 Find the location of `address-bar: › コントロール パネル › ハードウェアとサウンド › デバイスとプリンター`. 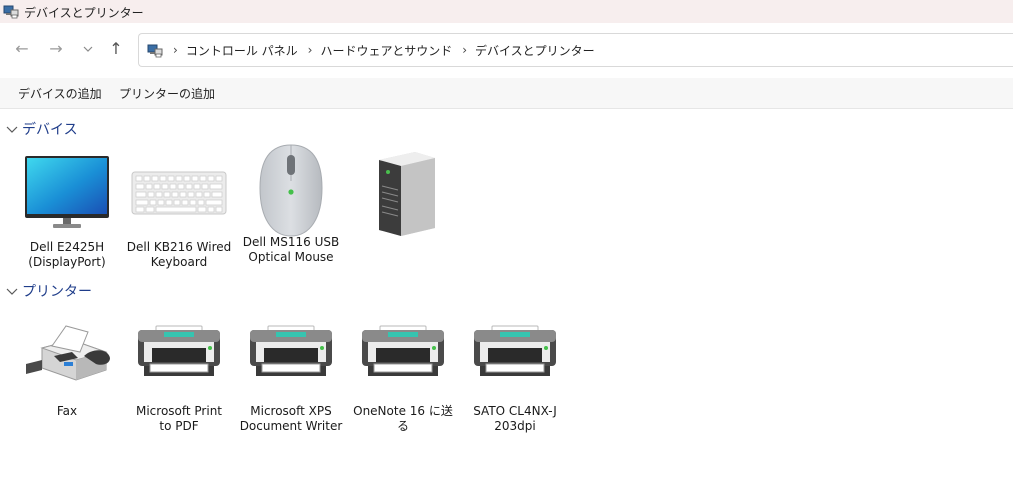

address-bar: › コントロール パネル › ハードウェアとサウンド › デバイスとプリンター is located at coordinates (575, 50).